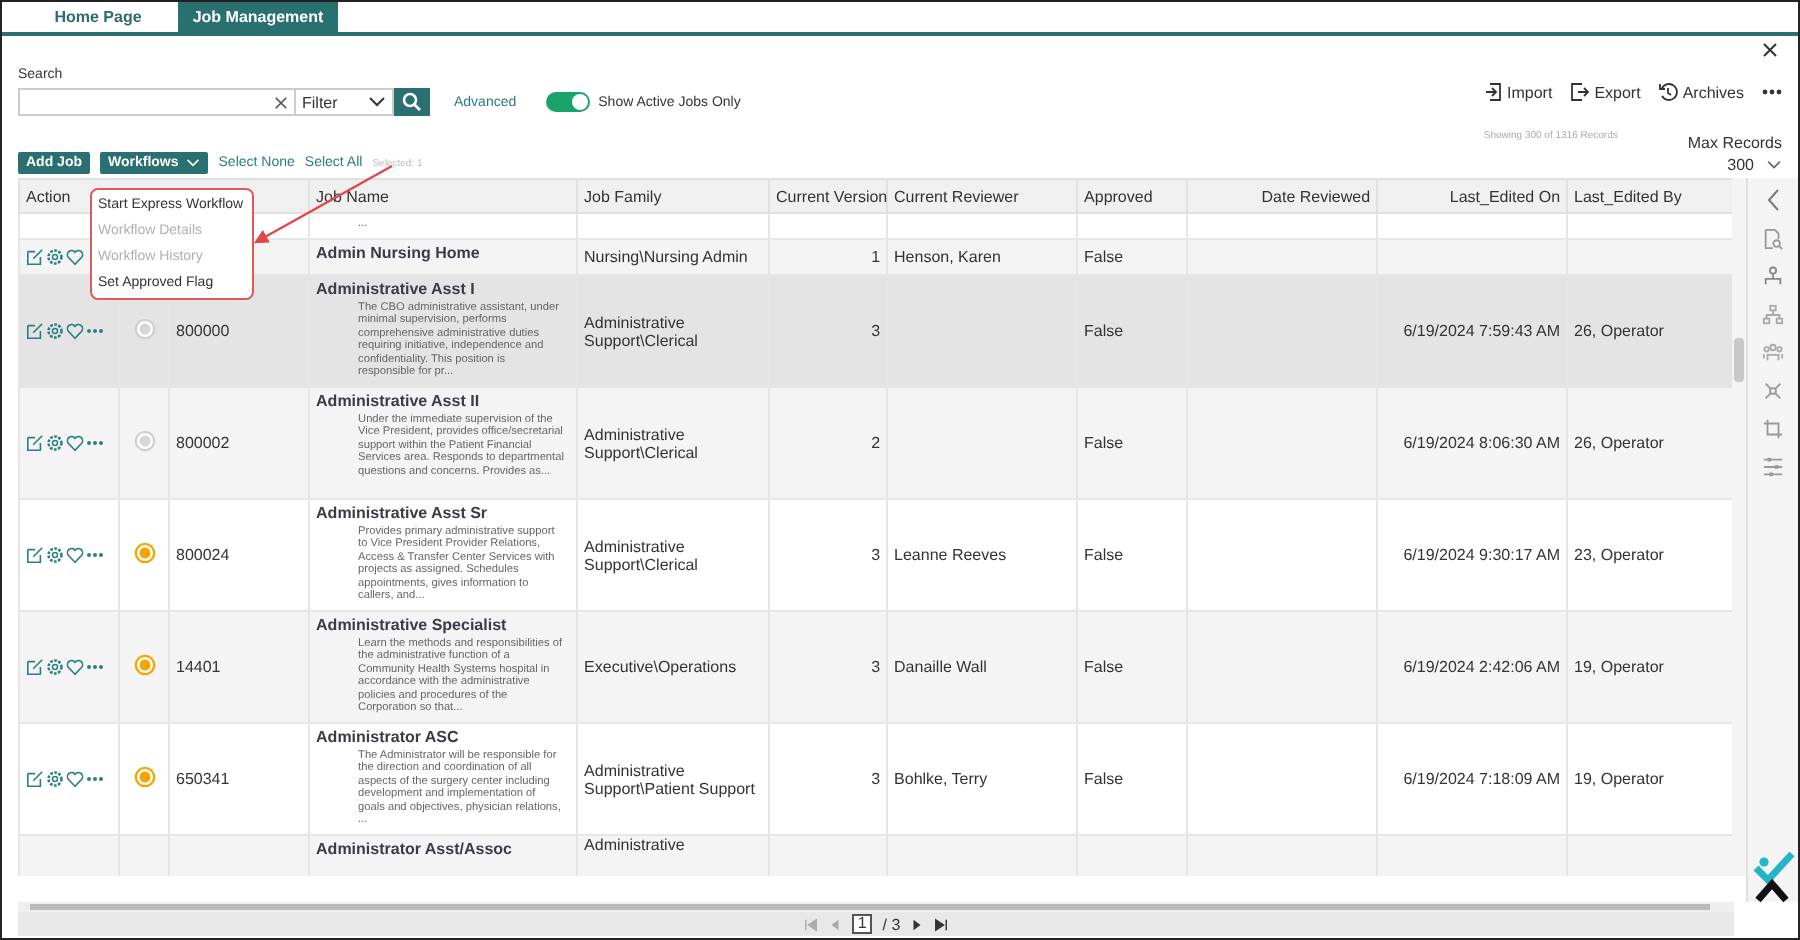  What do you see at coordinates (876, 257) in the screenshot?
I see `version-number: 1` at bounding box center [876, 257].